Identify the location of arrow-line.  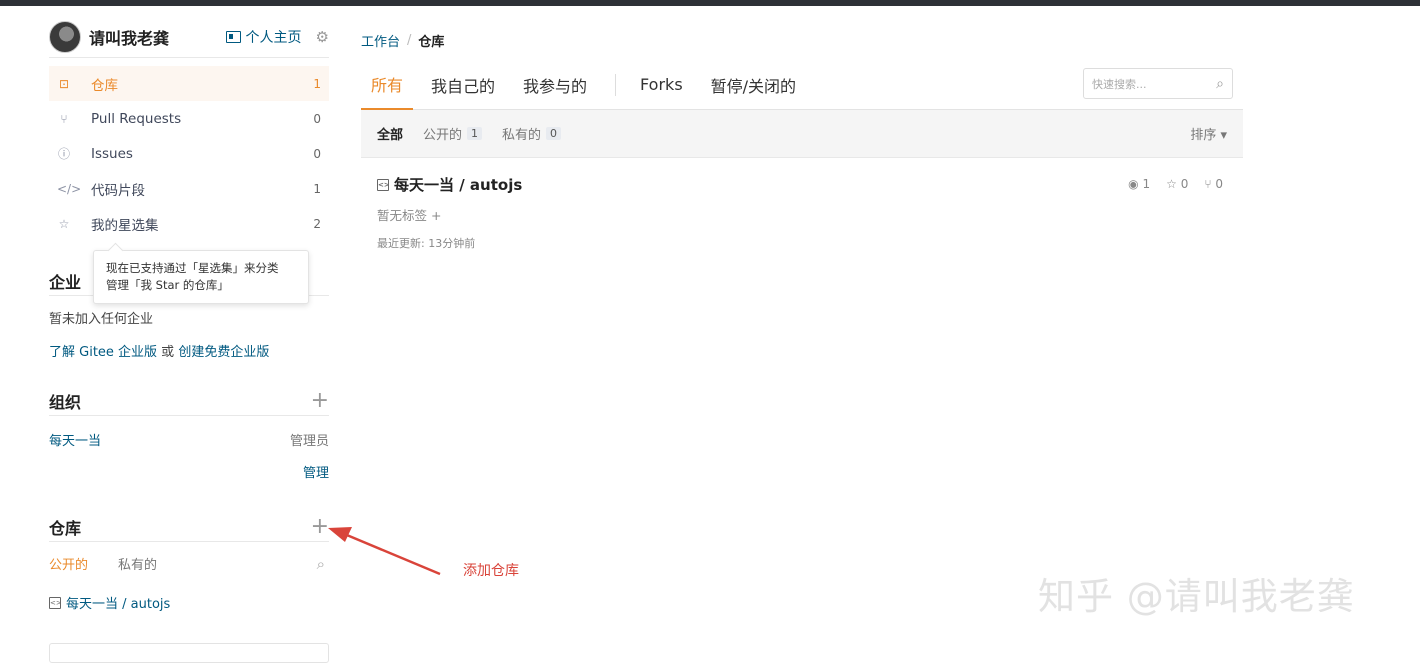
(391, 553).